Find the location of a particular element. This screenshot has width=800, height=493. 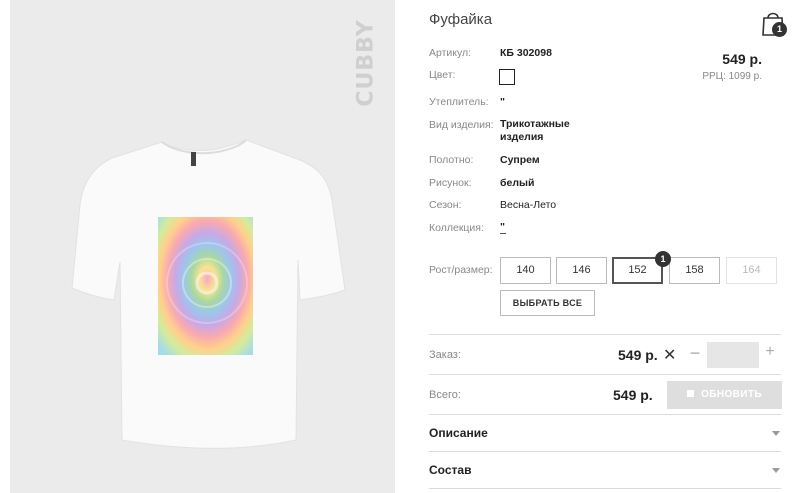

brand-logo: CUBBY is located at coordinates (366, 63).